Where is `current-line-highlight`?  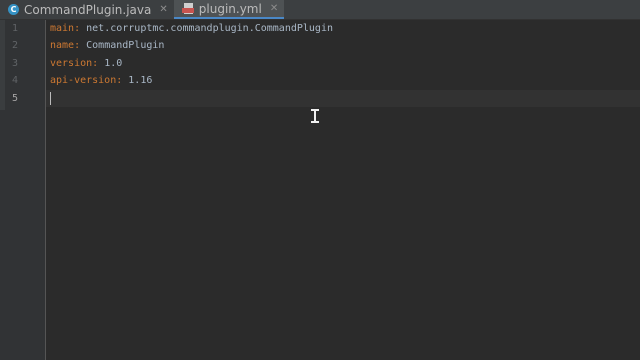 current-line-highlight is located at coordinates (343, 98).